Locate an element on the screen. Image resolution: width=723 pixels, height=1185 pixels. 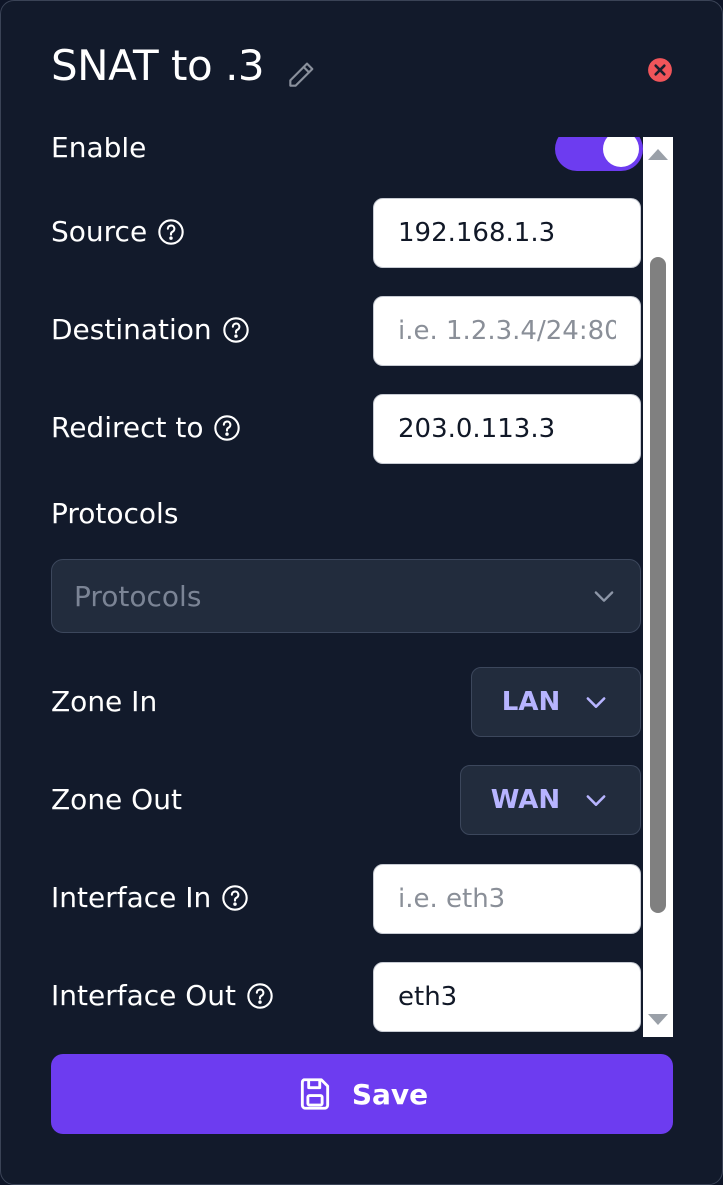
destination-input is located at coordinates (507, 331).